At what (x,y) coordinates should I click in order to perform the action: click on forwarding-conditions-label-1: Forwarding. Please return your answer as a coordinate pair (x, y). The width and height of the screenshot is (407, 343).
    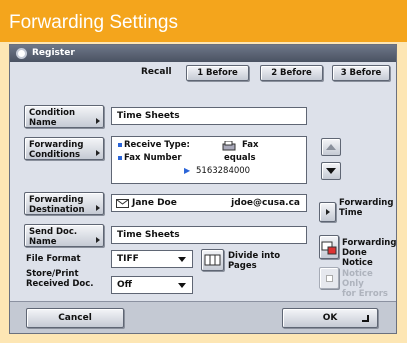
    Looking at the image, I should click on (56, 145).